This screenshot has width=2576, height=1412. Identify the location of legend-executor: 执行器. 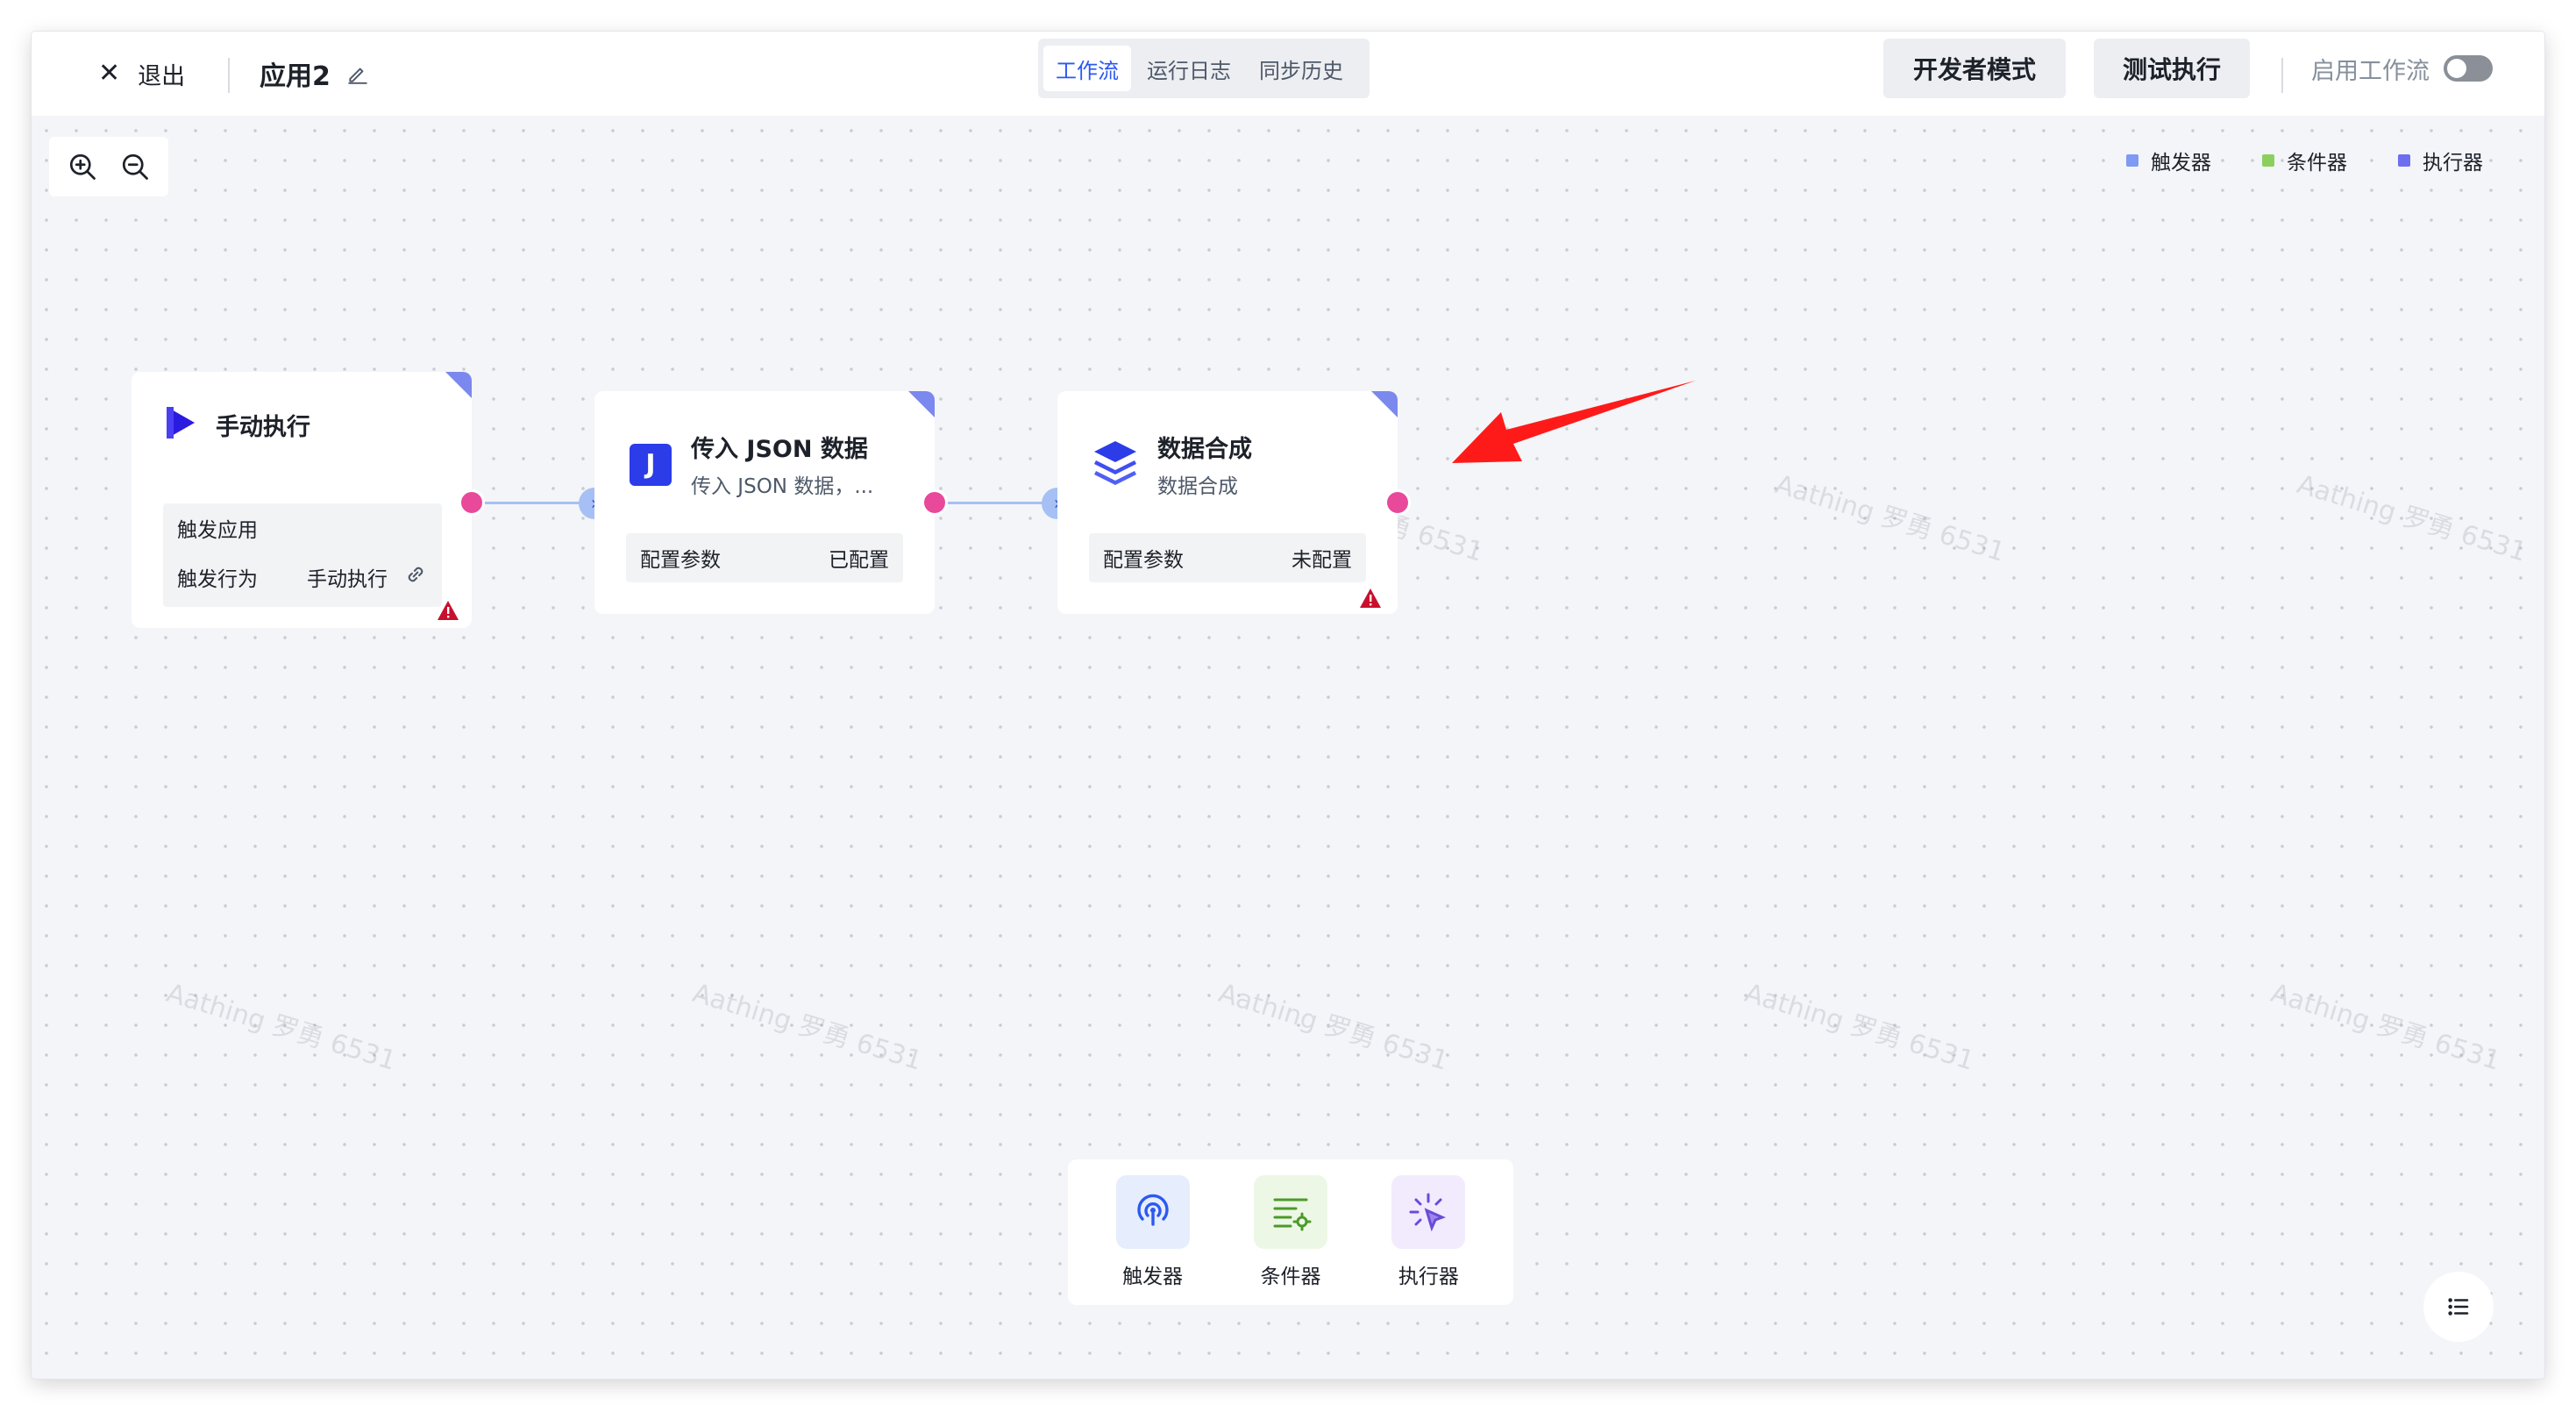
(2440, 160).